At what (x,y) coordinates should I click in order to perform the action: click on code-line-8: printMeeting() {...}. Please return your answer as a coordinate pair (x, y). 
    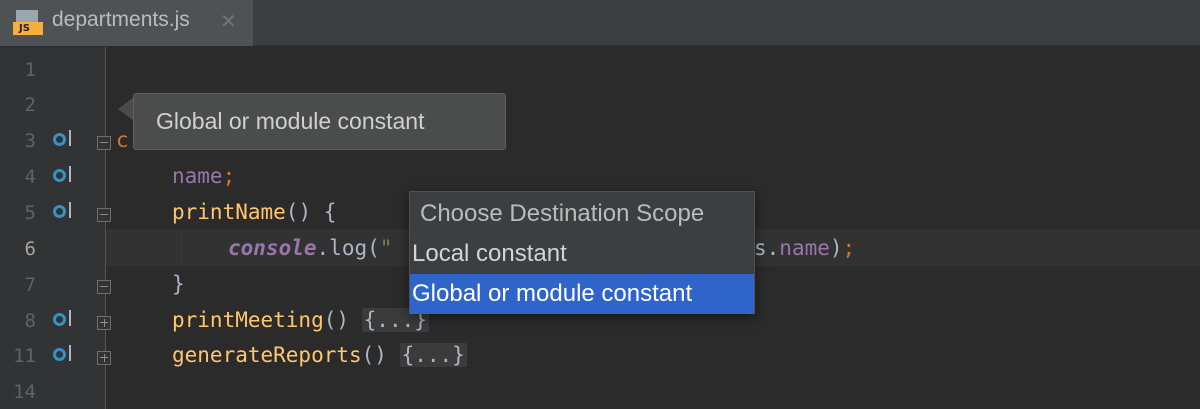
    Looking at the image, I should click on (300, 320).